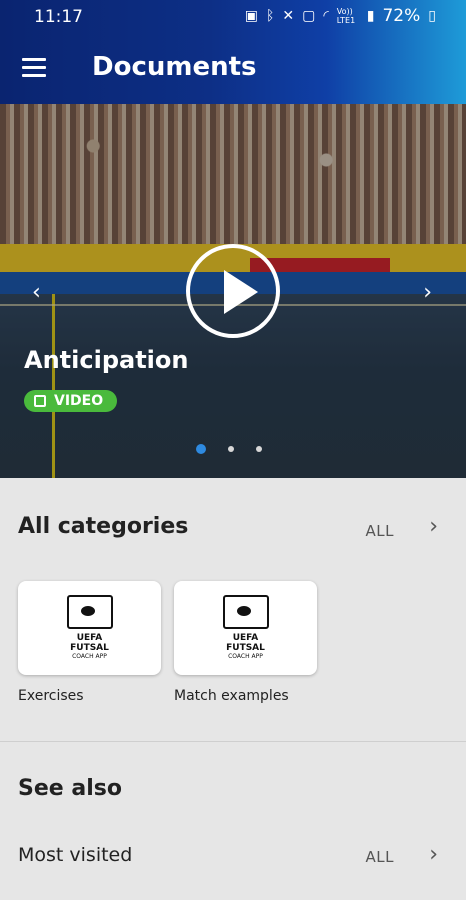  Describe the element at coordinates (40, 401) in the screenshot. I see `video-icon` at that location.